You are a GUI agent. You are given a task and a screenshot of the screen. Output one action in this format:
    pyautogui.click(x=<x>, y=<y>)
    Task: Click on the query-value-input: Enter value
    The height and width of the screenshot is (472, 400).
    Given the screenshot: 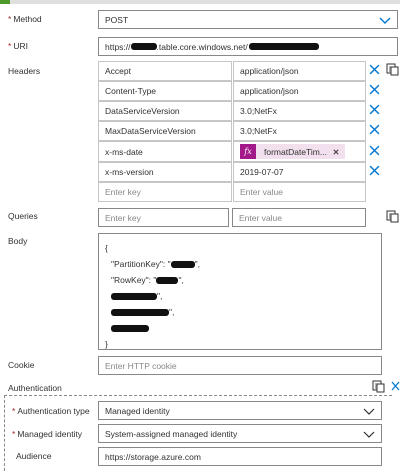 What is the action you would take?
    pyautogui.click(x=299, y=217)
    